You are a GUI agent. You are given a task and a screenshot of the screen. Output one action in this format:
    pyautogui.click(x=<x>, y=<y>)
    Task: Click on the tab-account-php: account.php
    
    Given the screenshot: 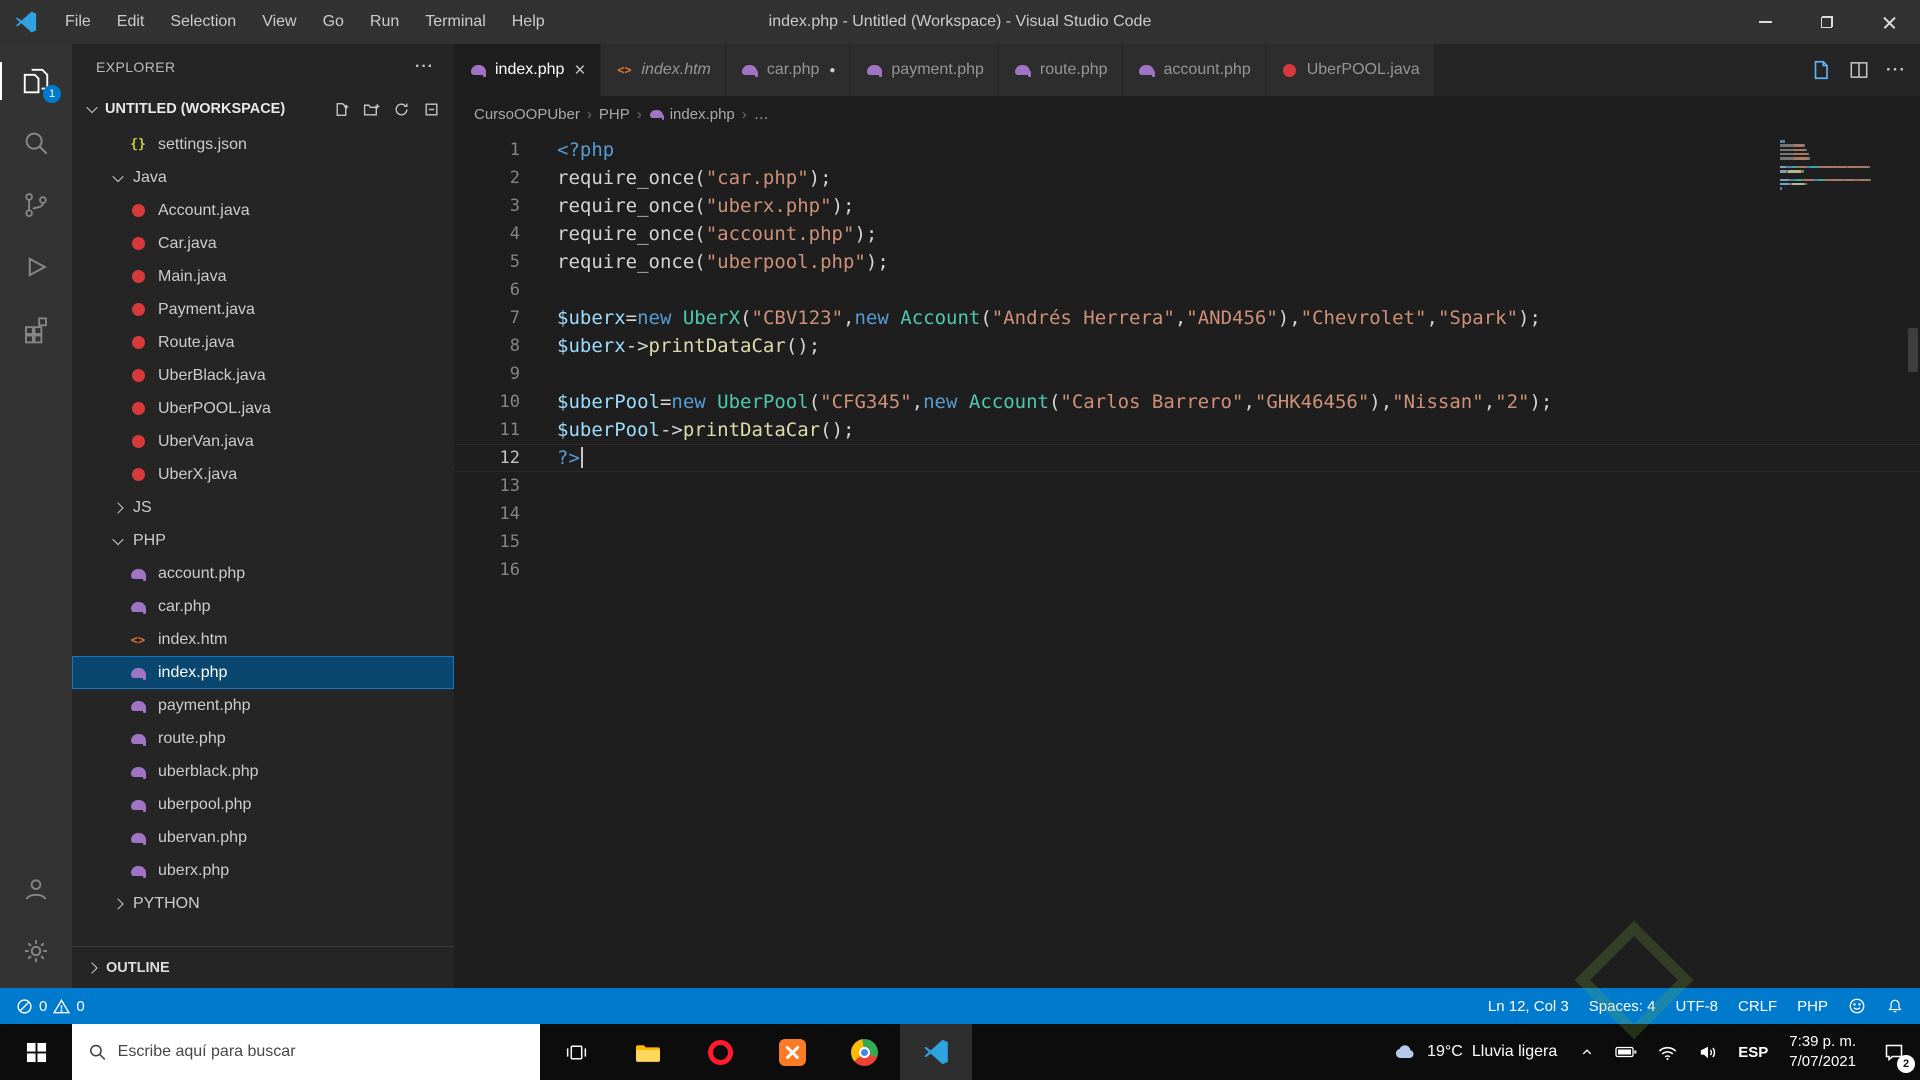 What is the action you would take?
    pyautogui.click(x=1194, y=70)
    